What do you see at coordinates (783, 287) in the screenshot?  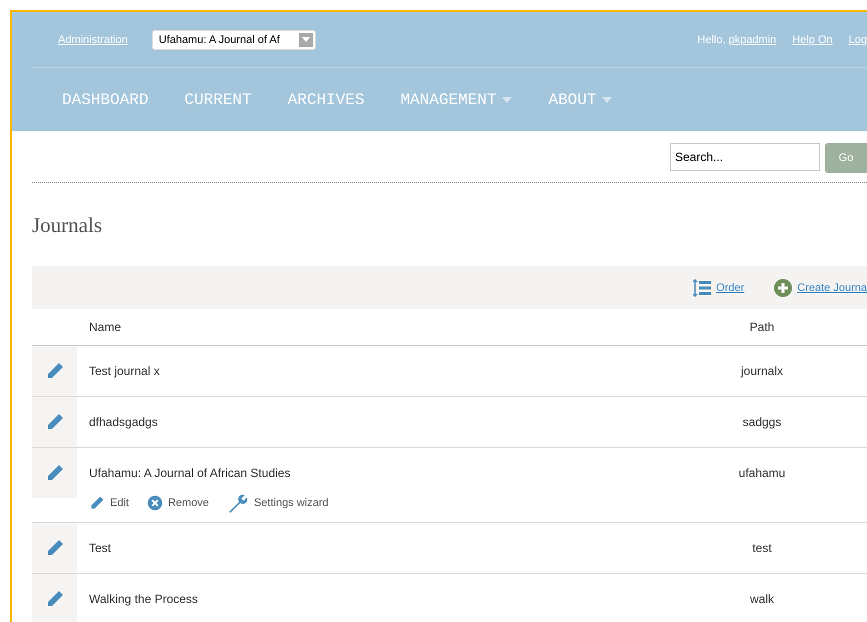 I see `add-icon` at bounding box center [783, 287].